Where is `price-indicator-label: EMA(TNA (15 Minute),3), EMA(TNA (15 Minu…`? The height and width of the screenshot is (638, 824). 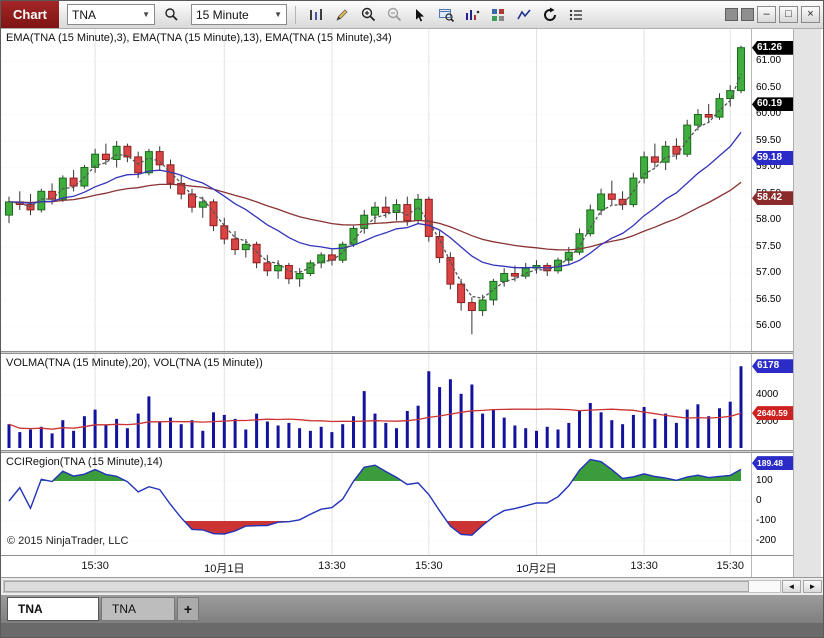 price-indicator-label: EMA(TNA (15 Minute),3), EMA(TNA (15 Minu… is located at coordinates (199, 38).